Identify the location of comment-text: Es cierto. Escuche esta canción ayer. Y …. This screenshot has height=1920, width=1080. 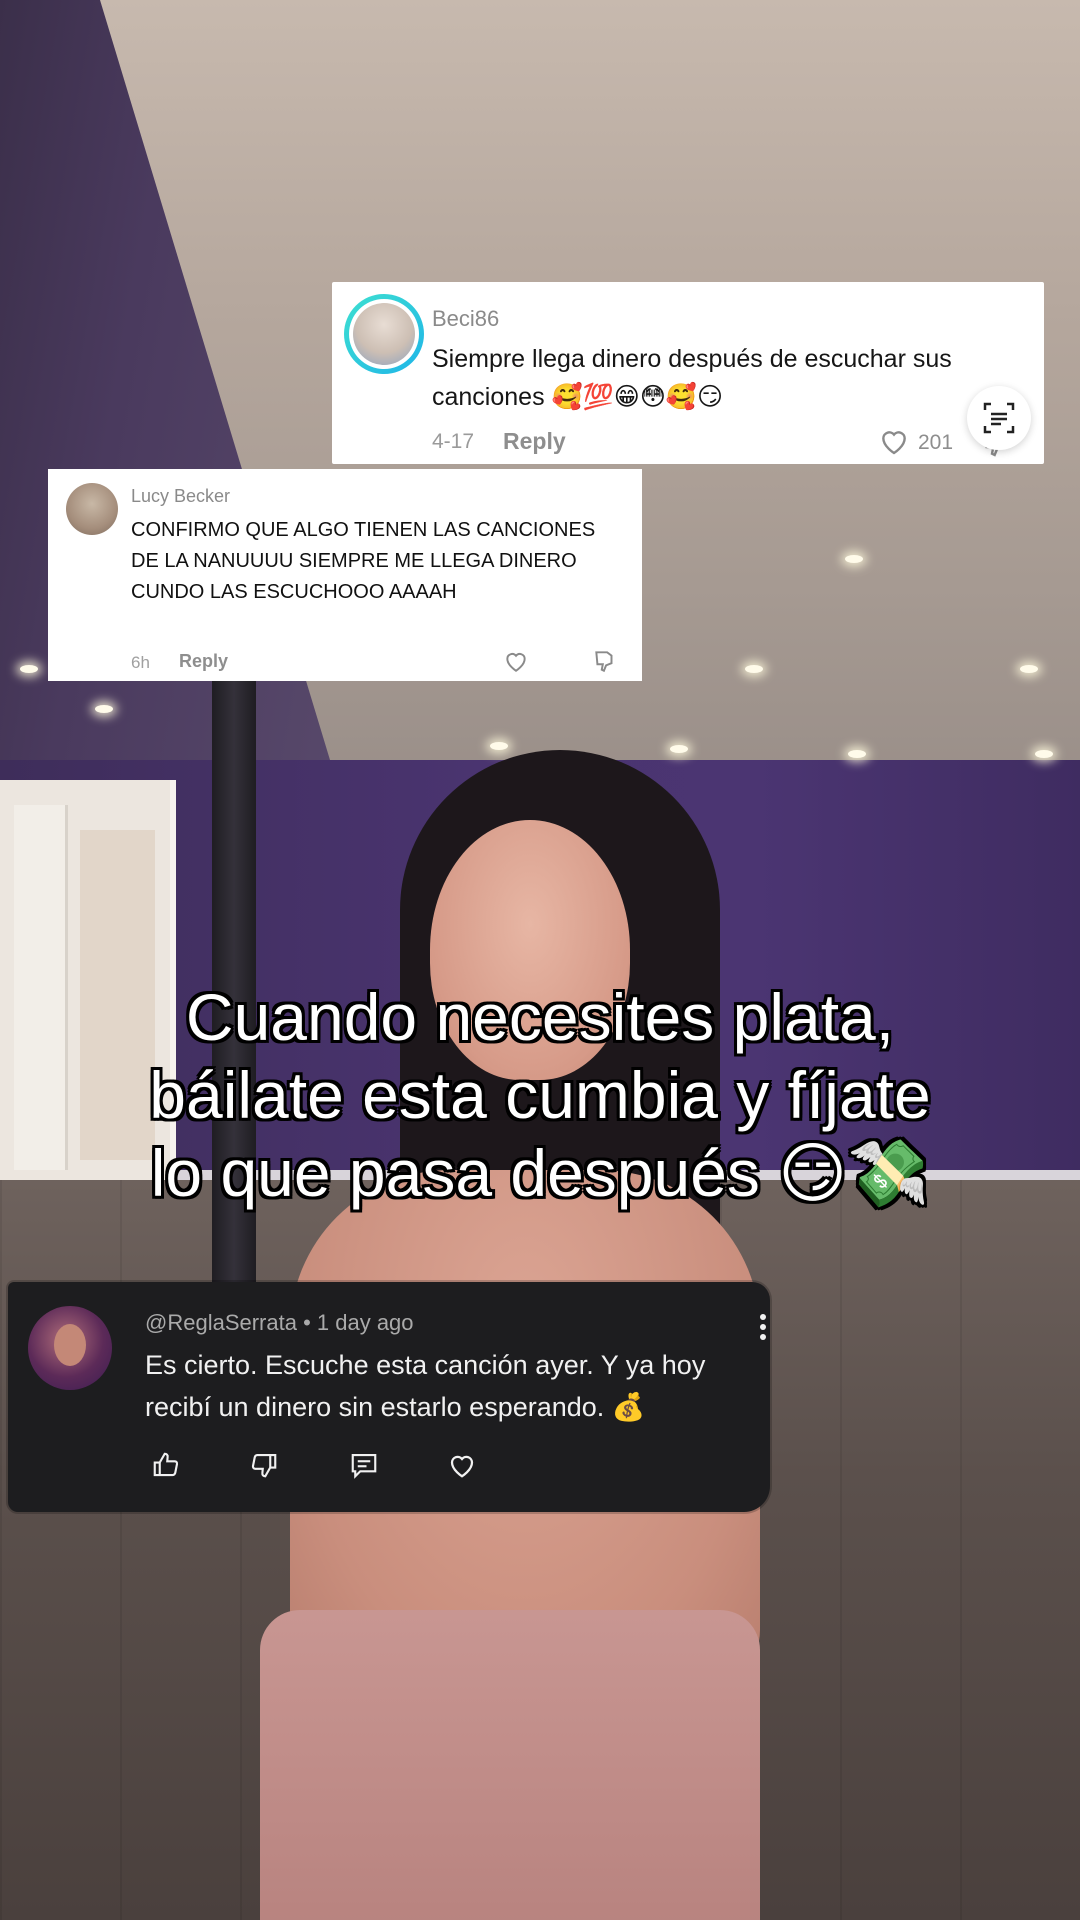
(425, 1386).